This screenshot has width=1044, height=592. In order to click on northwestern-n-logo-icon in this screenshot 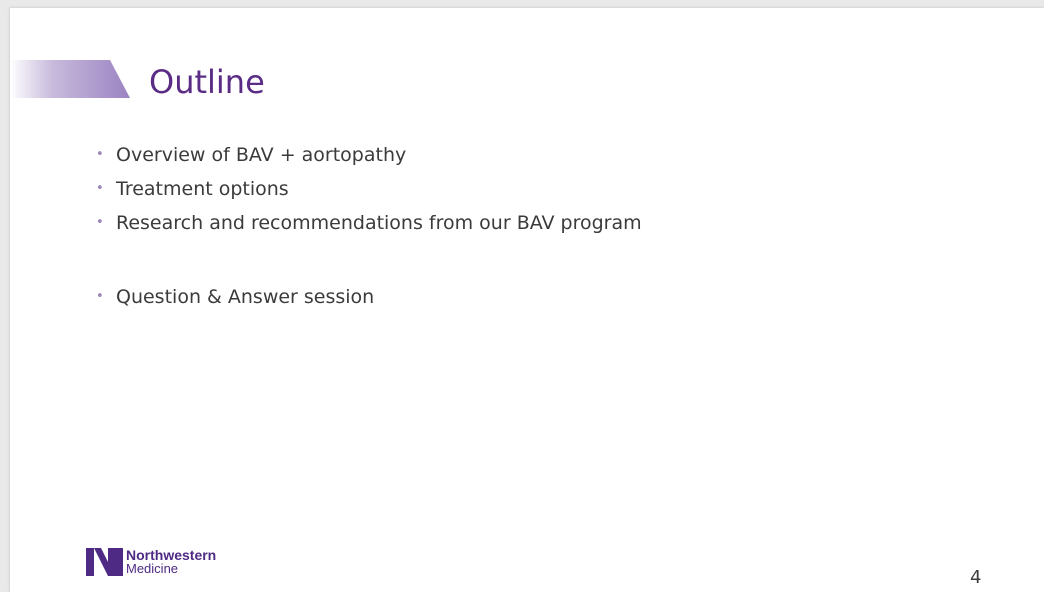, I will do `click(104, 562)`.